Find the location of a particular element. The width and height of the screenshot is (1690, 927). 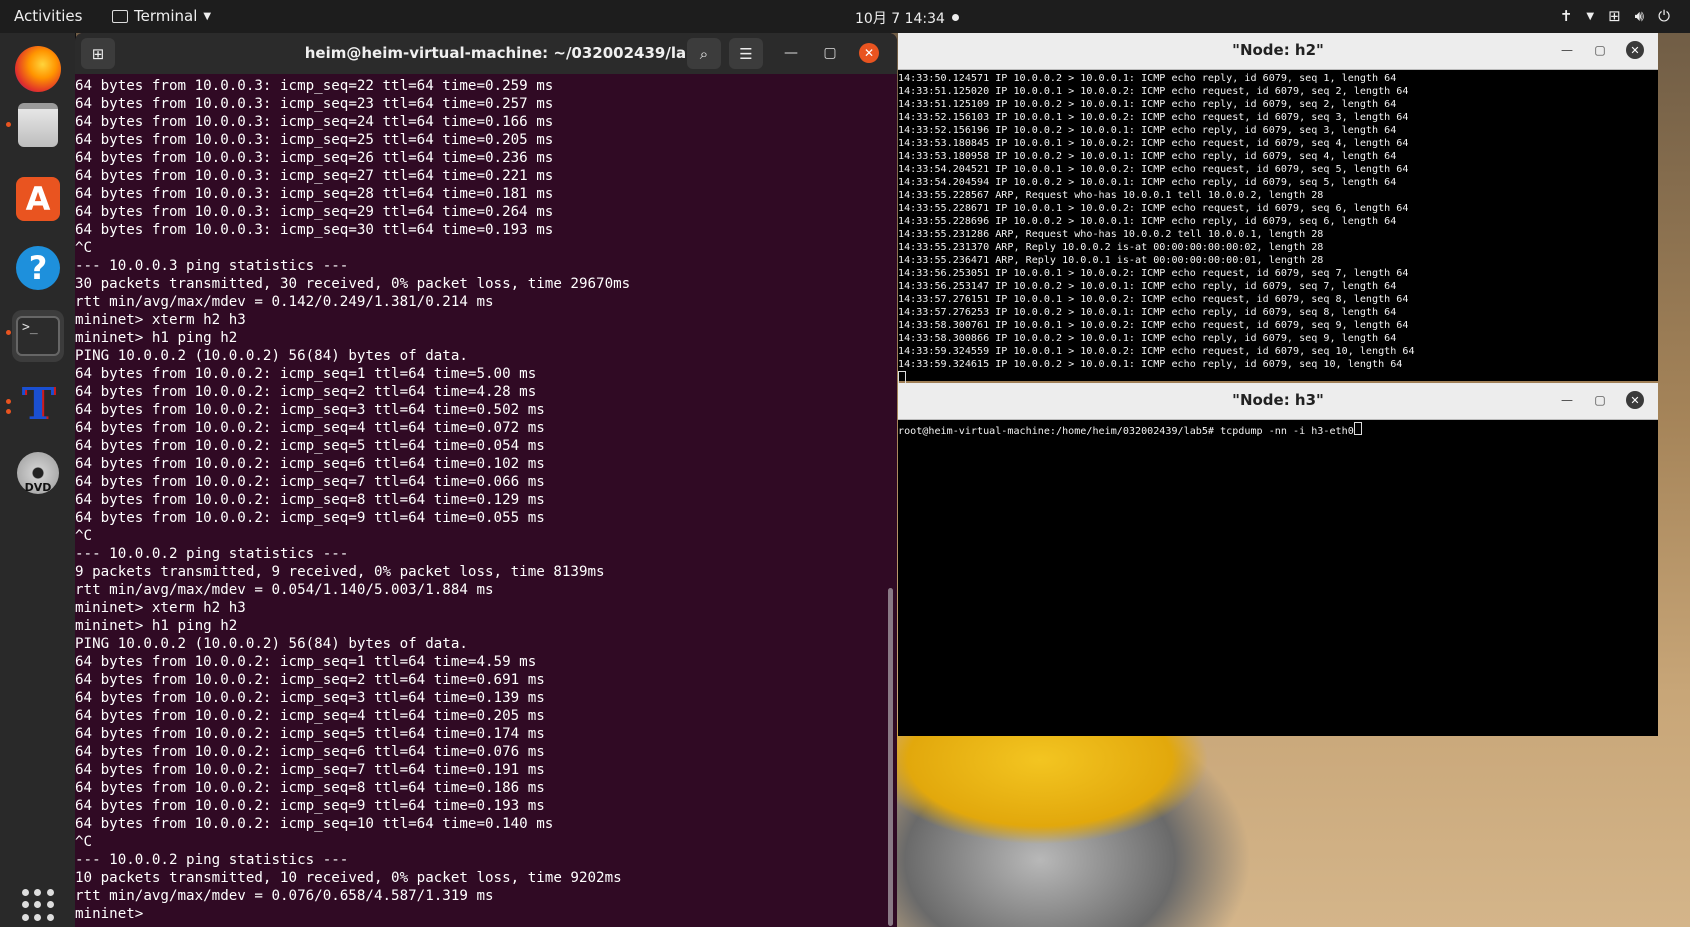

dvd-icon: DVD is located at coordinates (38, 473).